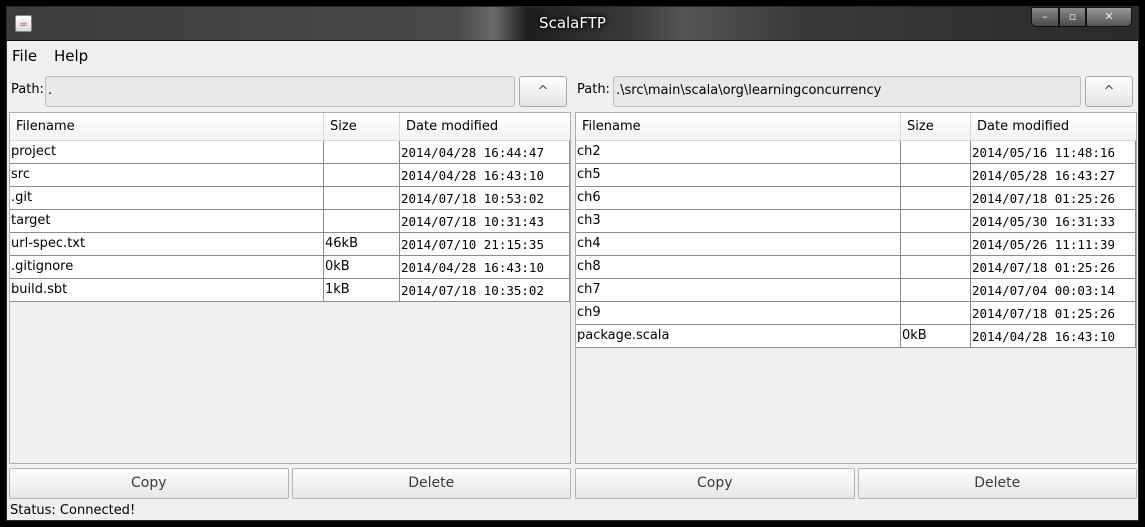 This screenshot has width=1145, height=527. I want to click on table-row: ch3 2014/05/30 16:31:33, so click(856, 221).